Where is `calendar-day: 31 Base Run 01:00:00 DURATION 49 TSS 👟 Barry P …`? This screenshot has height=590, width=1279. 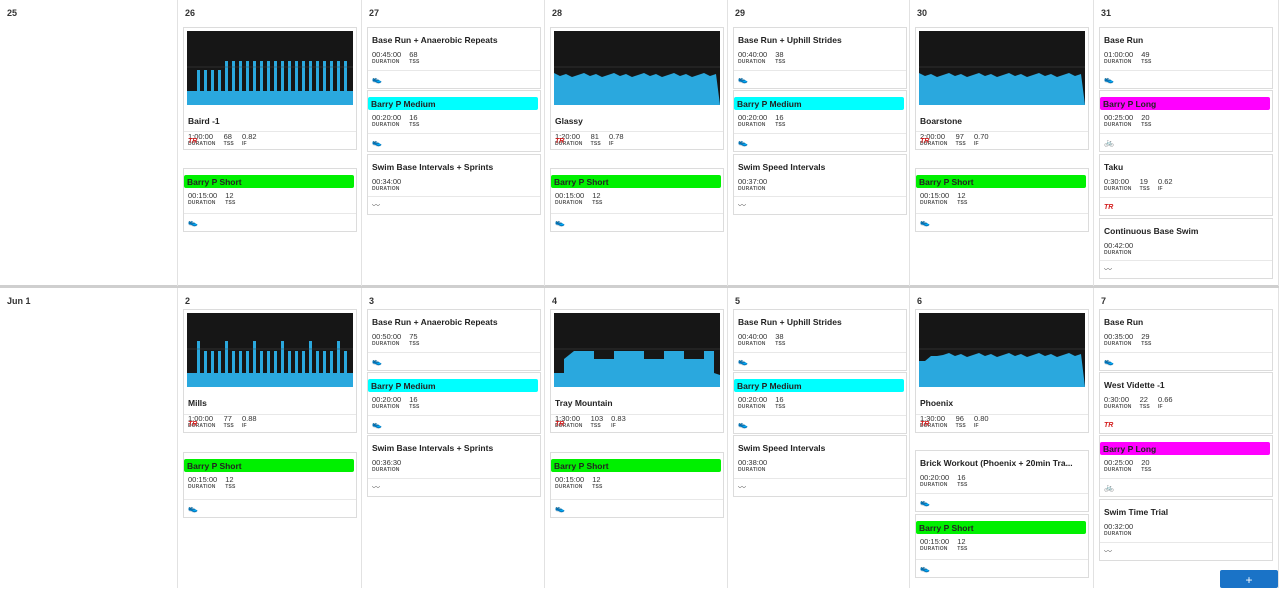 calendar-day: 31 Base Run 01:00:00 DURATION 49 TSS 👟 Barry P … is located at coordinates (1186, 143).